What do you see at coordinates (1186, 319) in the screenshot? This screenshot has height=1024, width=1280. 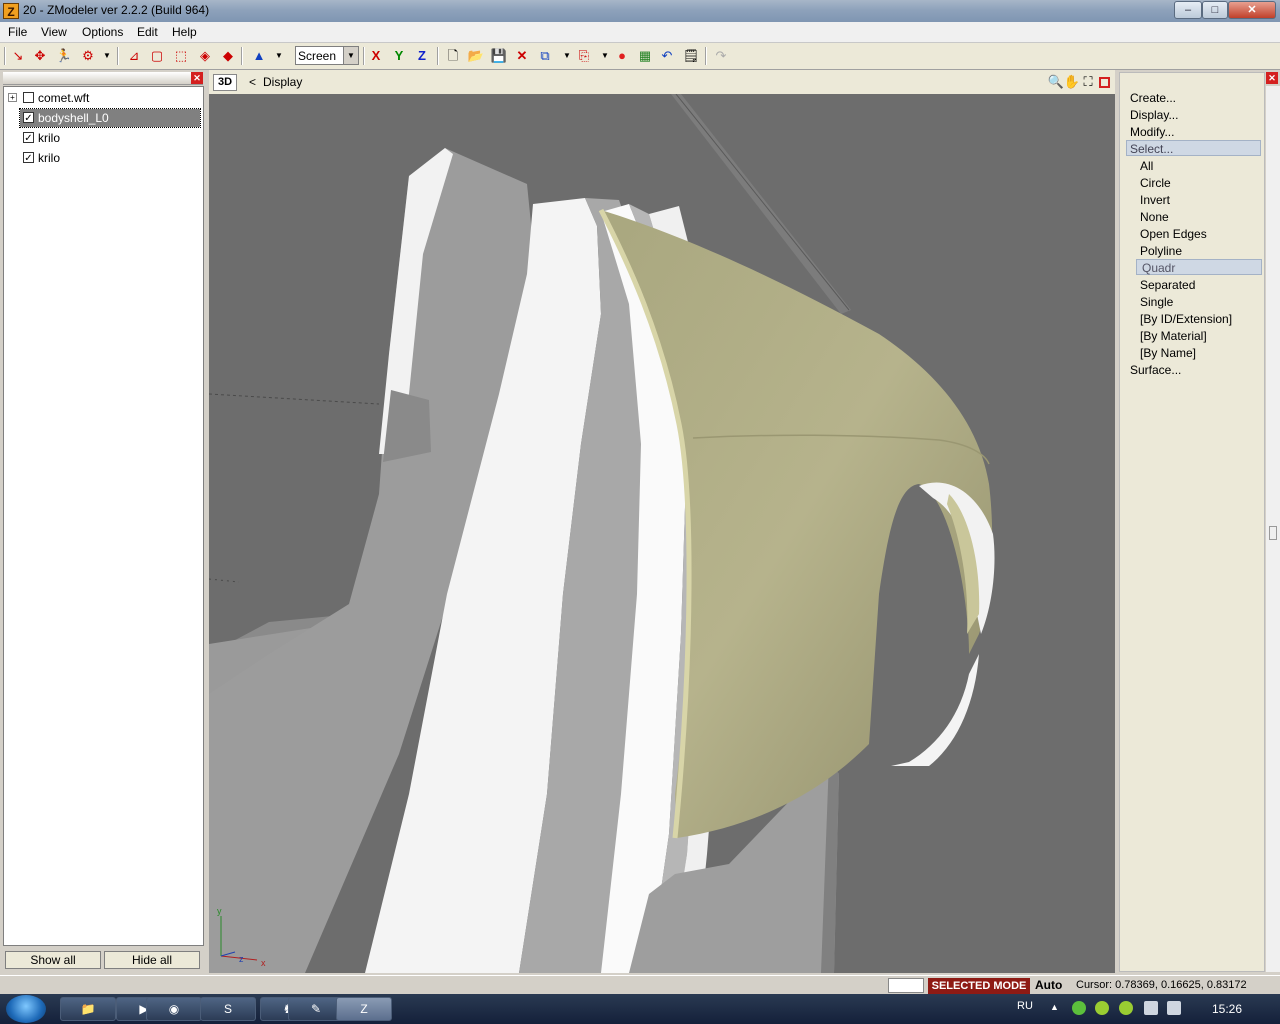 I see `select-by-id-extension: [By ID/Extension]` at bounding box center [1186, 319].